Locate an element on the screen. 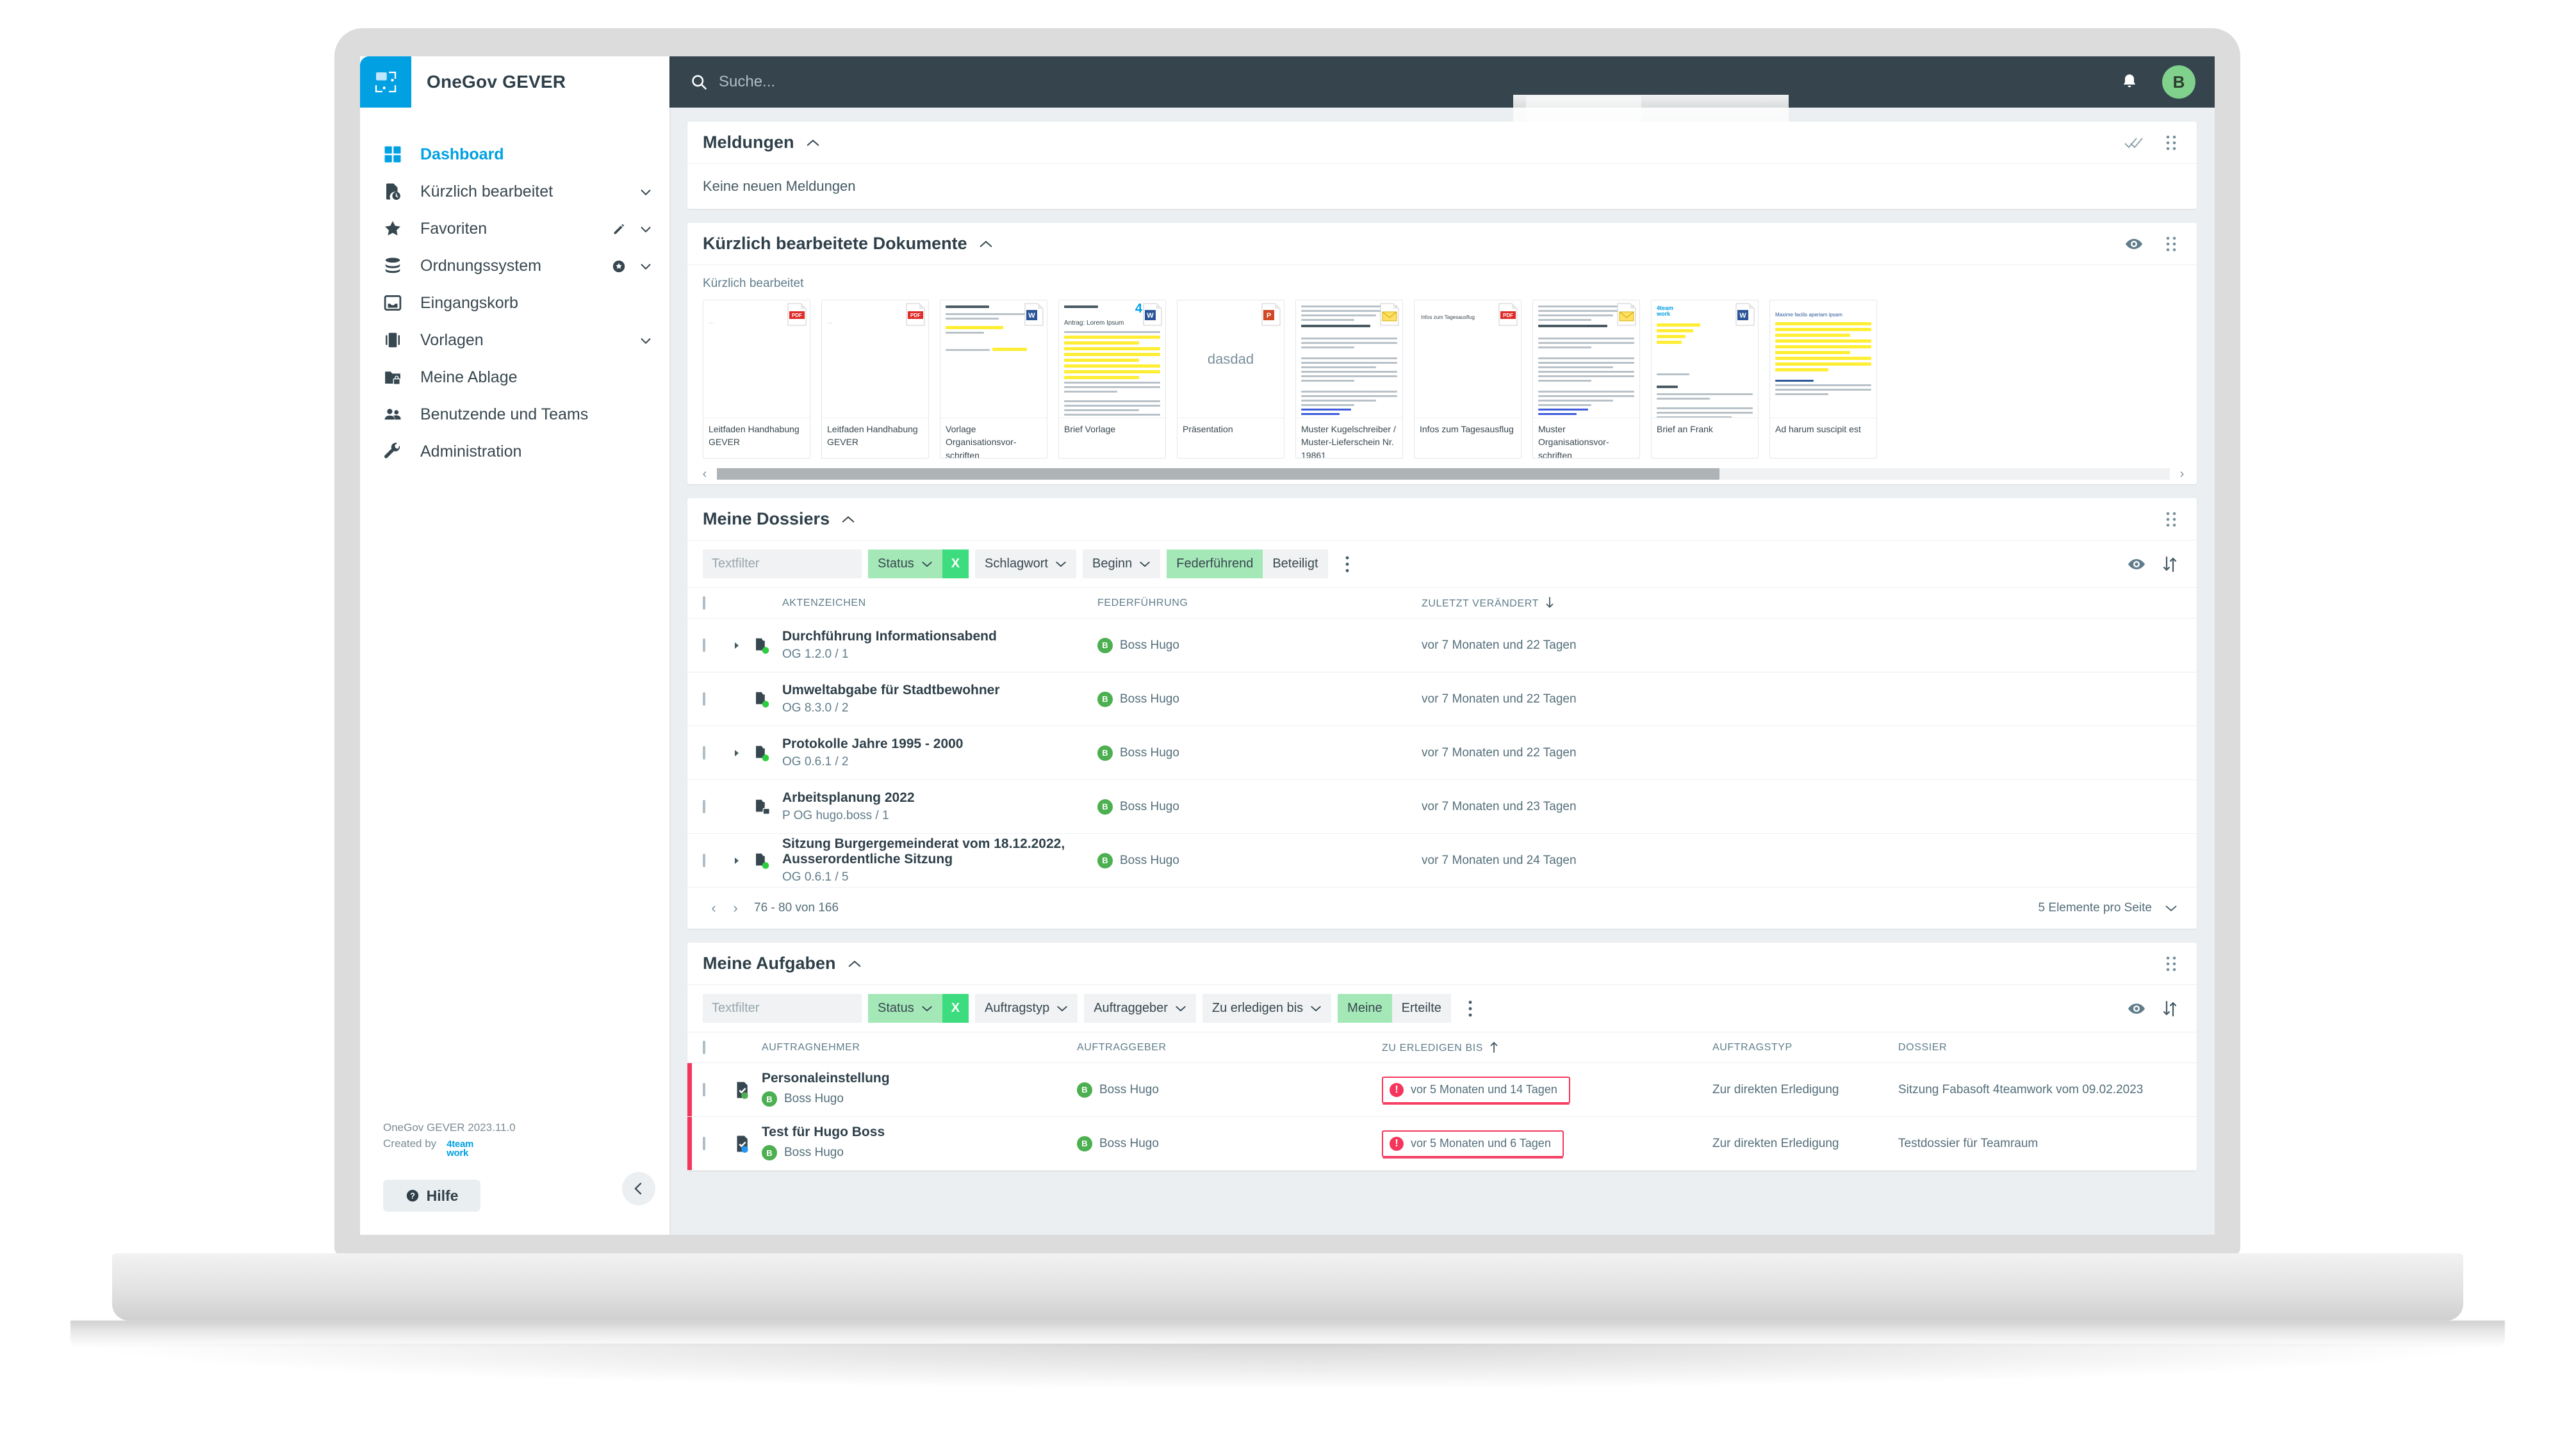 Image resolution: width=2576 pixels, height=1448 pixels. sidebar-item-benutzende-und-teams: Benutzende und Teams is located at coordinates (514, 415).